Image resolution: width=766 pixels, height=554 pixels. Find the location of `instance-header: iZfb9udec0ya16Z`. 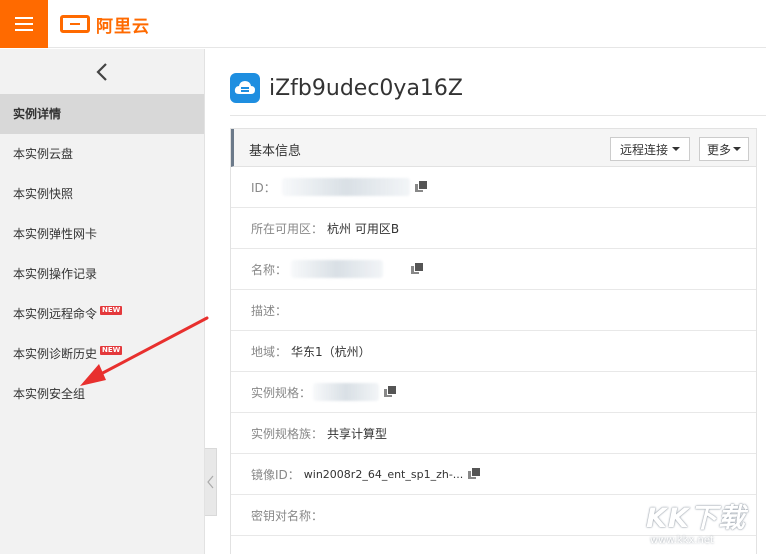

instance-header: iZfb9udec0ya16Z is located at coordinates (346, 88).